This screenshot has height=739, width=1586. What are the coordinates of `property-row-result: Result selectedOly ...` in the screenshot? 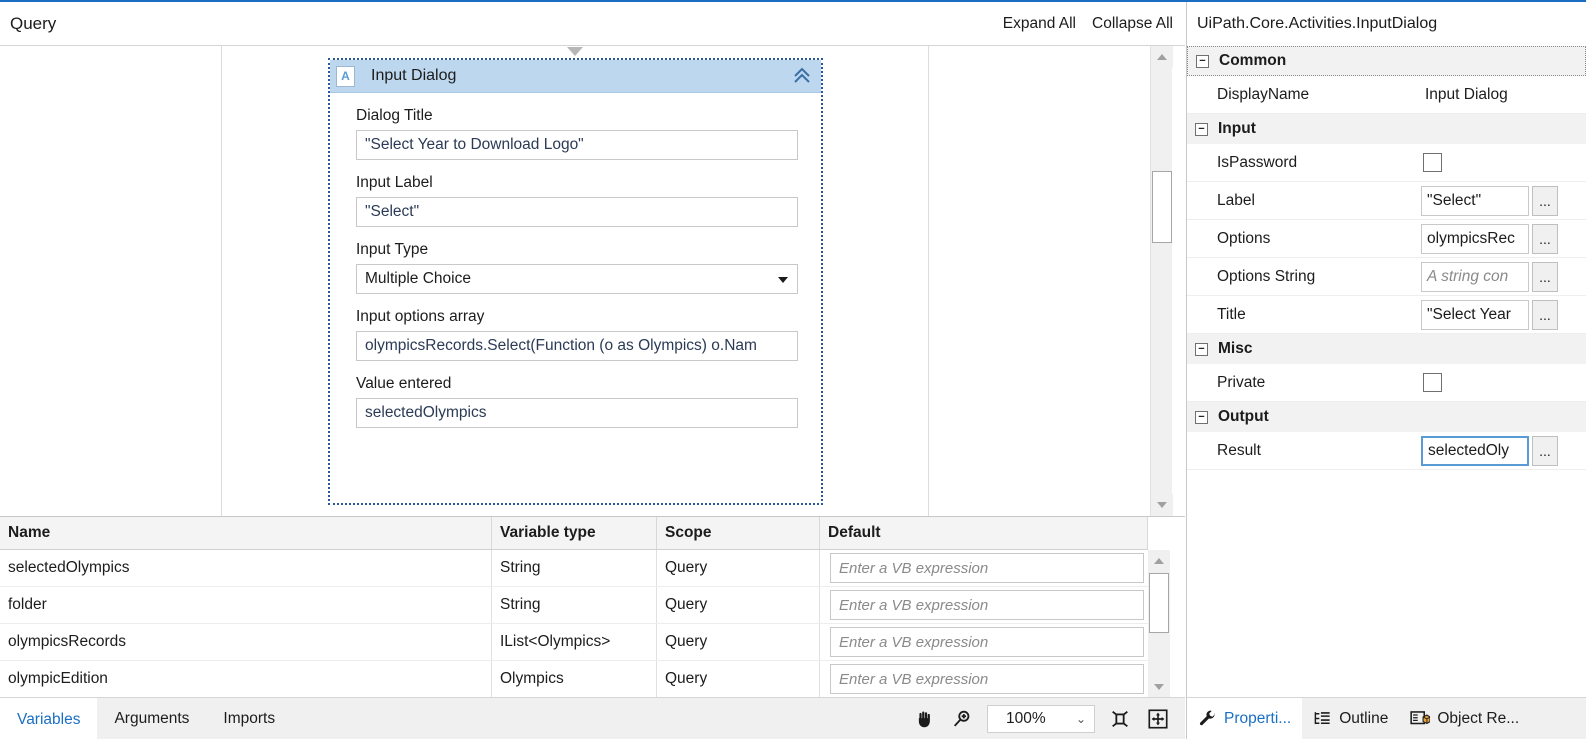 It's located at (1386, 451).